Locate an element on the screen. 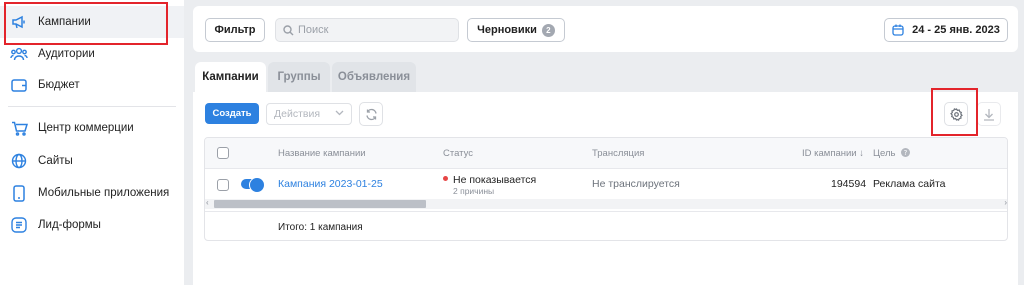 The height and width of the screenshot is (285, 1024). status-reason: 2 причины is located at coordinates (473, 191).